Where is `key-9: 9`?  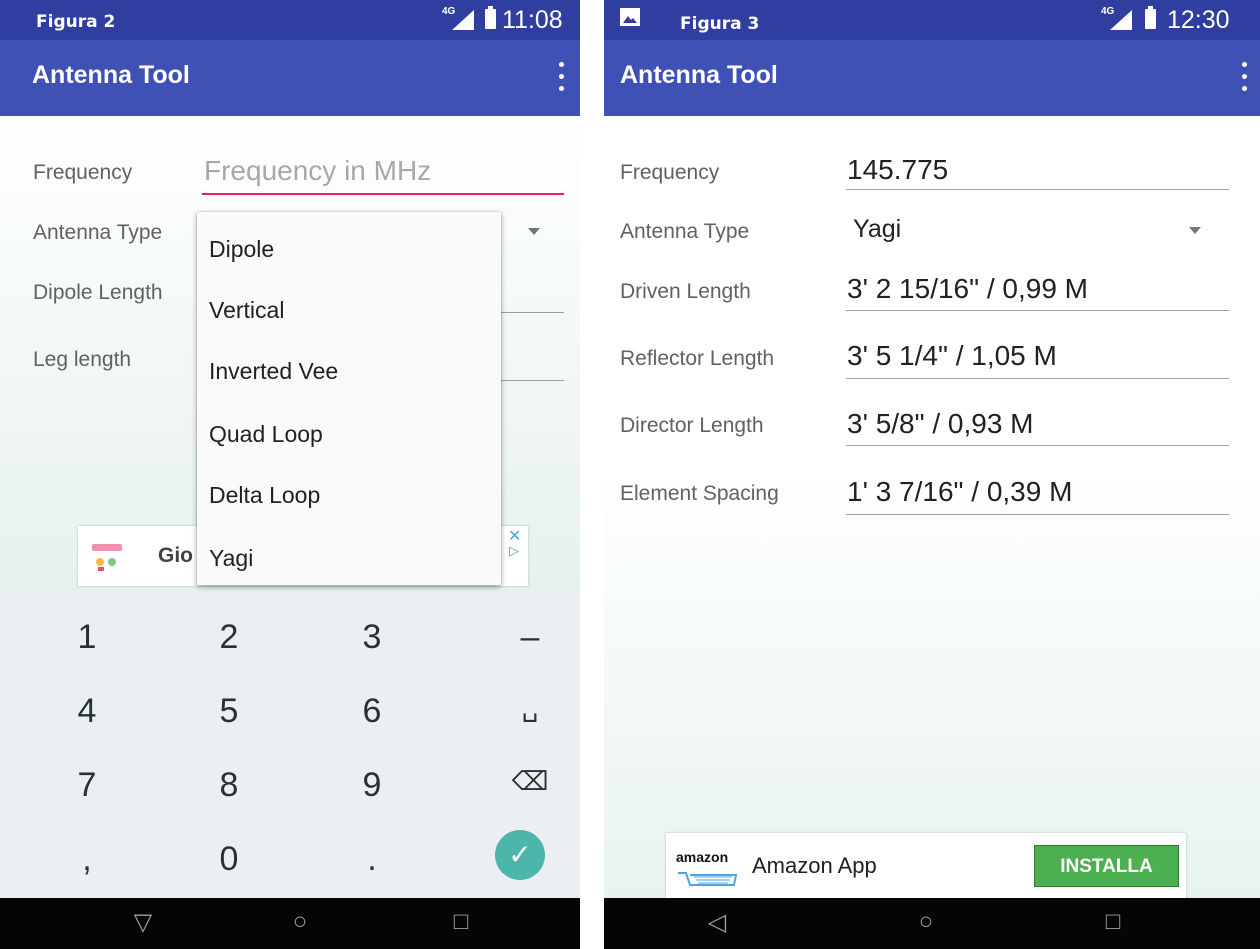
key-9: 9 is located at coordinates (372, 785).